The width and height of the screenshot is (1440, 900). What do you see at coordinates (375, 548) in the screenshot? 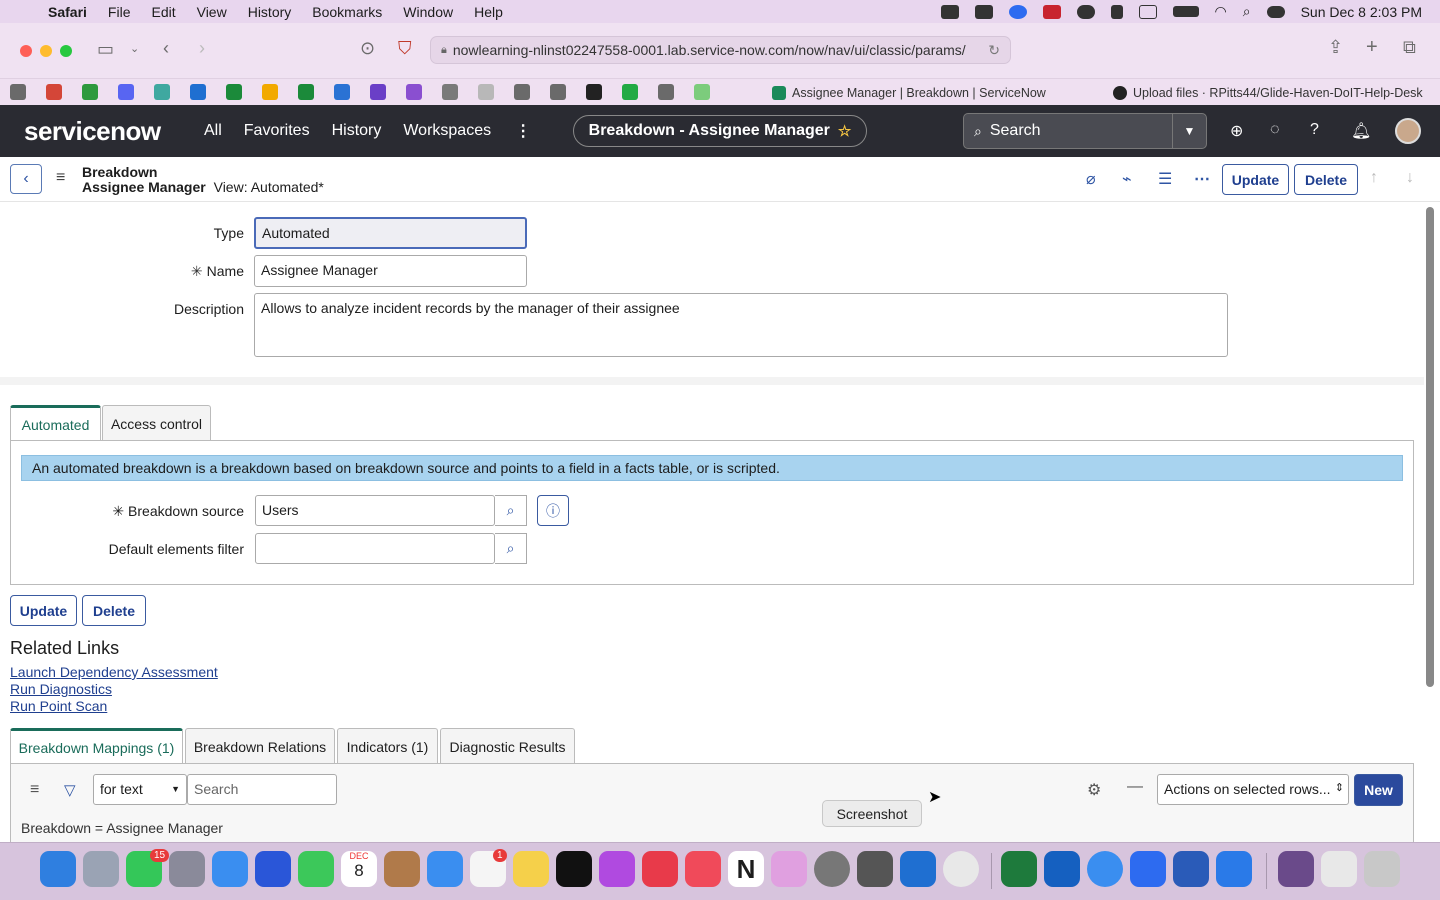
I see `default-elements-filter-field` at bounding box center [375, 548].